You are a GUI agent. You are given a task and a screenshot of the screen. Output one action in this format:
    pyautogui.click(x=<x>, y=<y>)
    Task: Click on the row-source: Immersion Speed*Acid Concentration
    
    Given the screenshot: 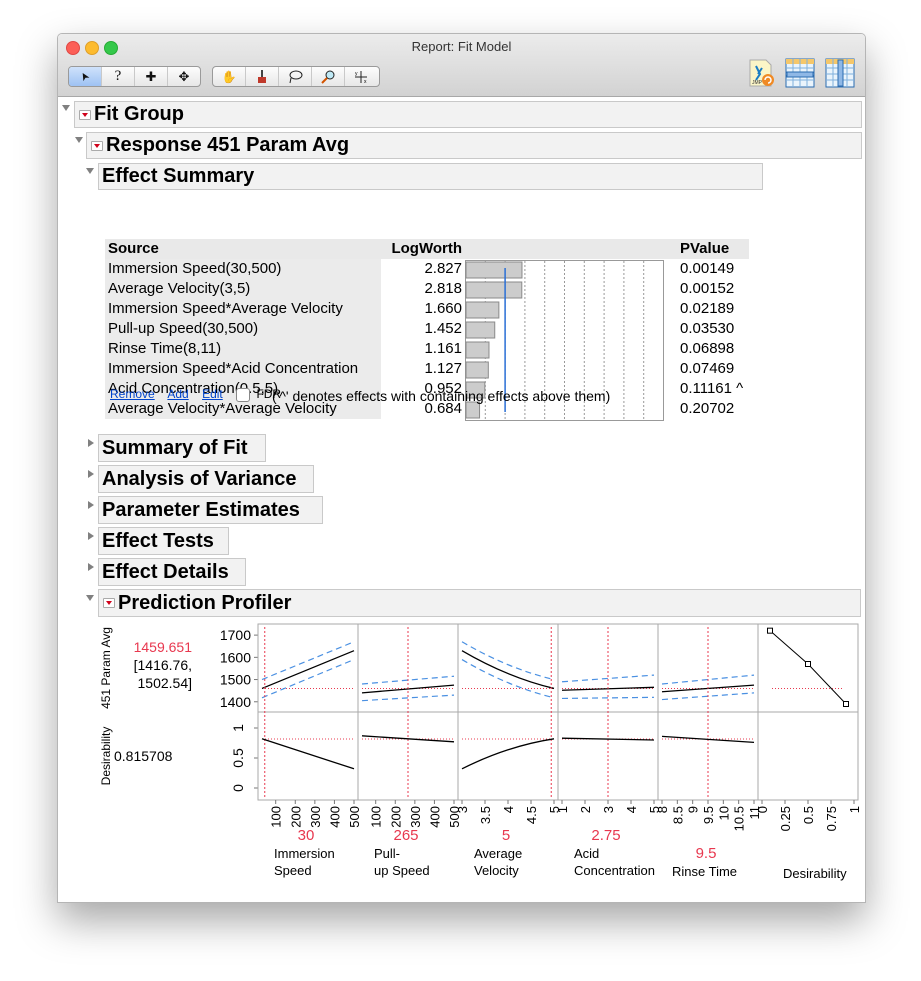 What is the action you would take?
    pyautogui.click(x=233, y=368)
    